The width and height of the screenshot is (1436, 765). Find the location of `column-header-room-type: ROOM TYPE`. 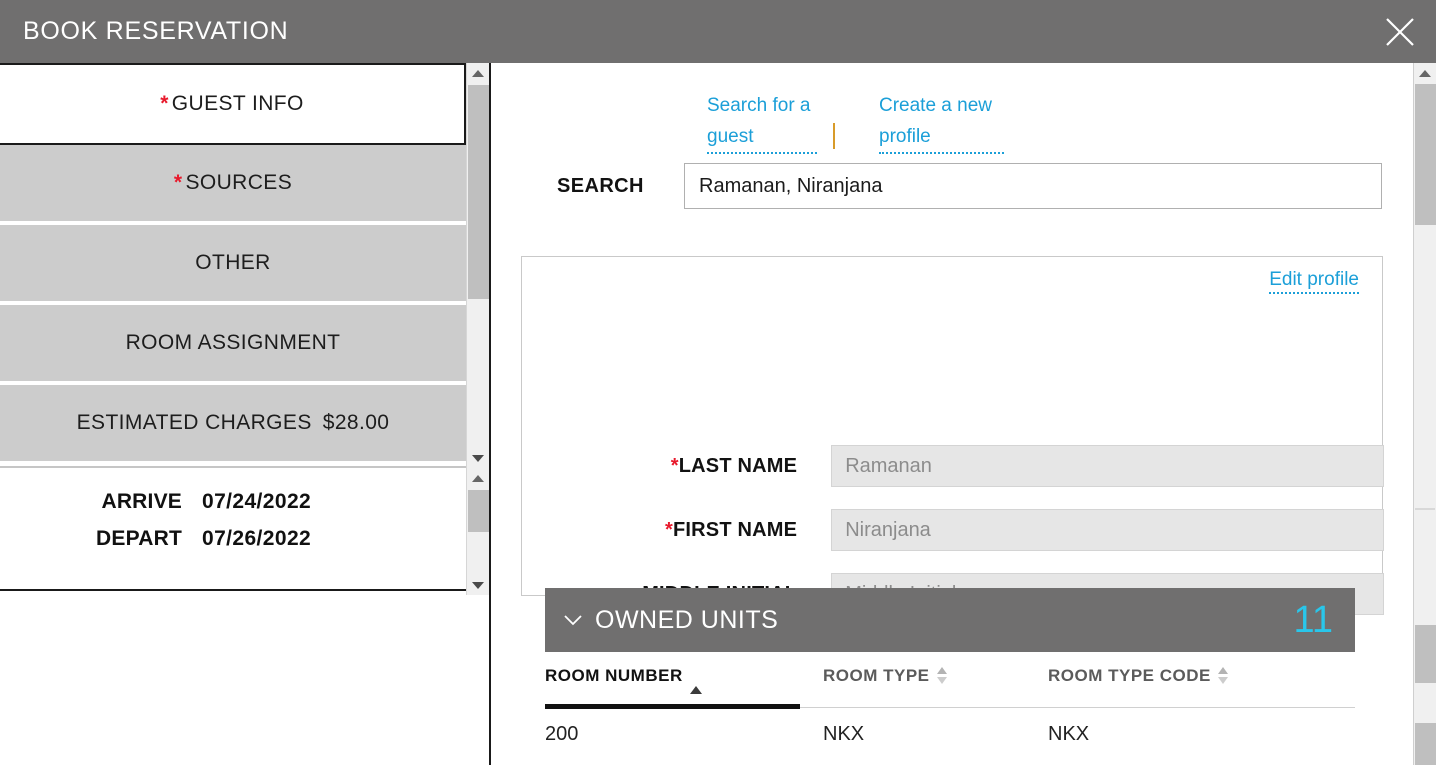

column-header-room-type: ROOM TYPE is located at coordinates (935, 676).